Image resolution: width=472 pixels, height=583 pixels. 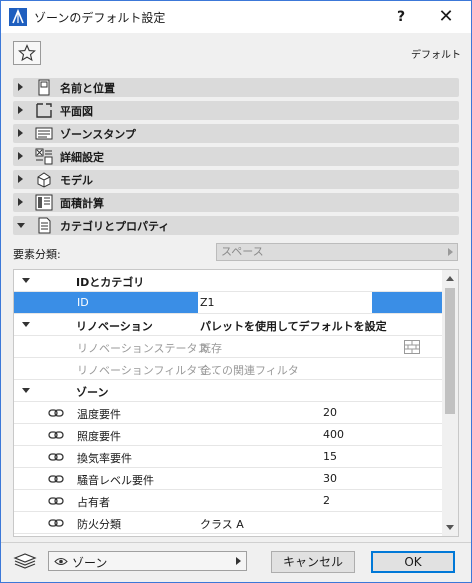 I want to click on group-label: リノベーション, so click(x=114, y=326).